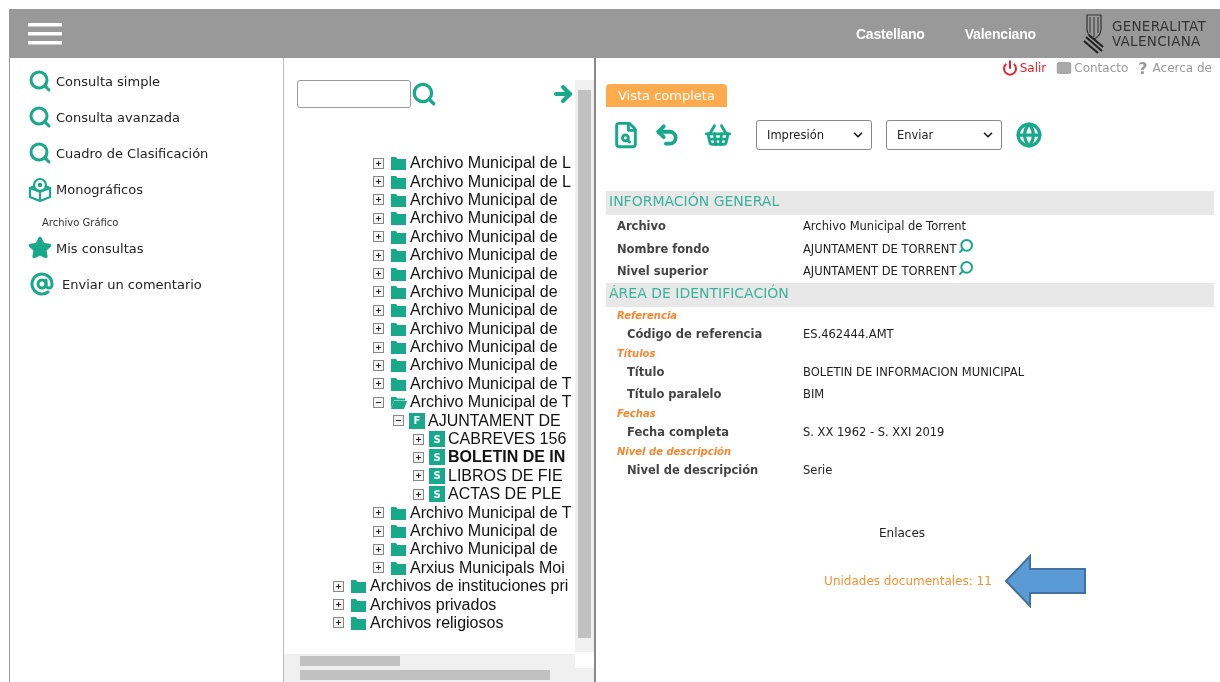 This screenshot has height=682, width=1220. I want to click on at-sign-icon, so click(42, 284).